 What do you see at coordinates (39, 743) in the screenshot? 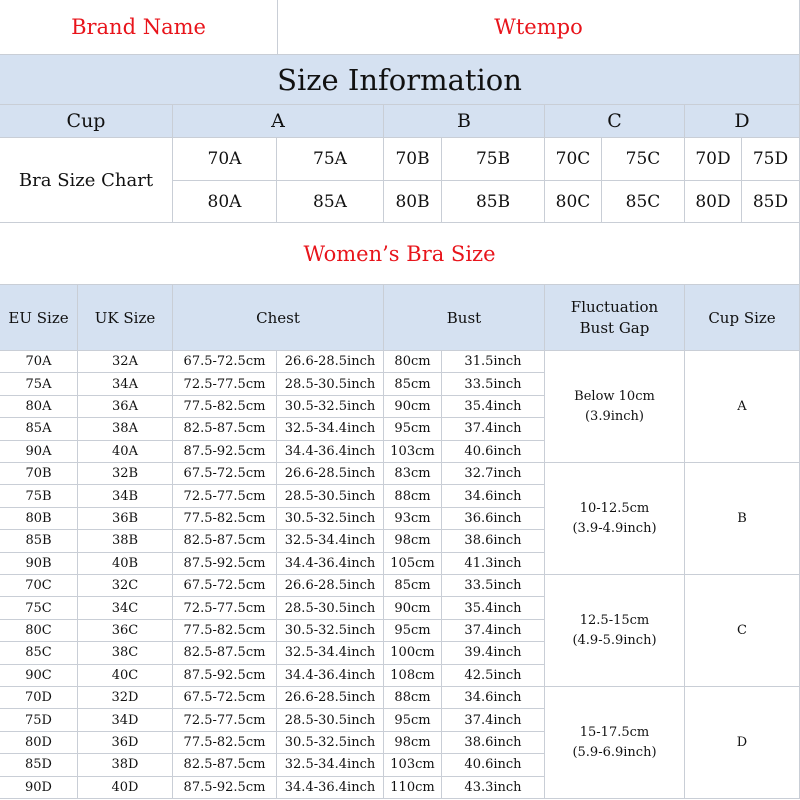
I see `table-cell: 80D` at bounding box center [39, 743].